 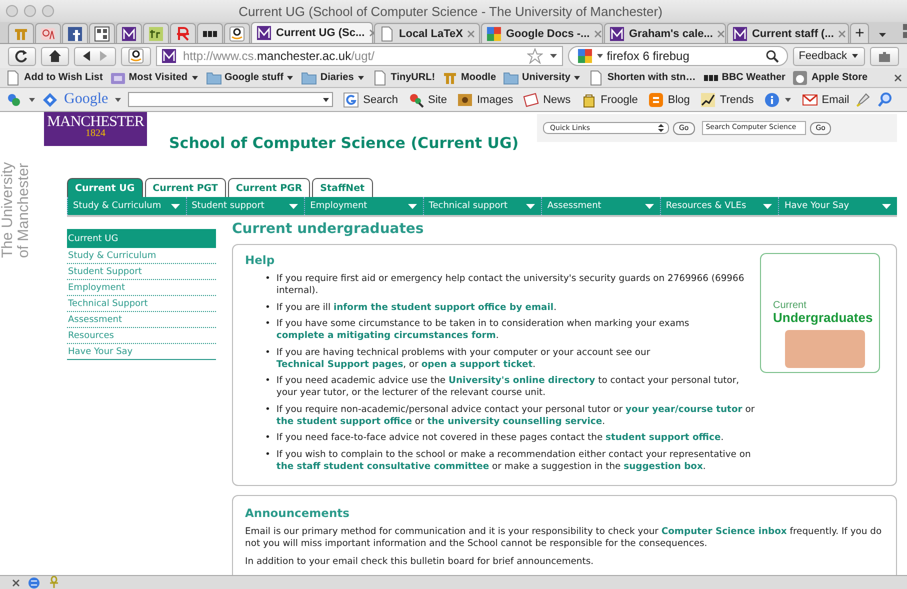 I want to click on back-forward-button, so click(x=95, y=56).